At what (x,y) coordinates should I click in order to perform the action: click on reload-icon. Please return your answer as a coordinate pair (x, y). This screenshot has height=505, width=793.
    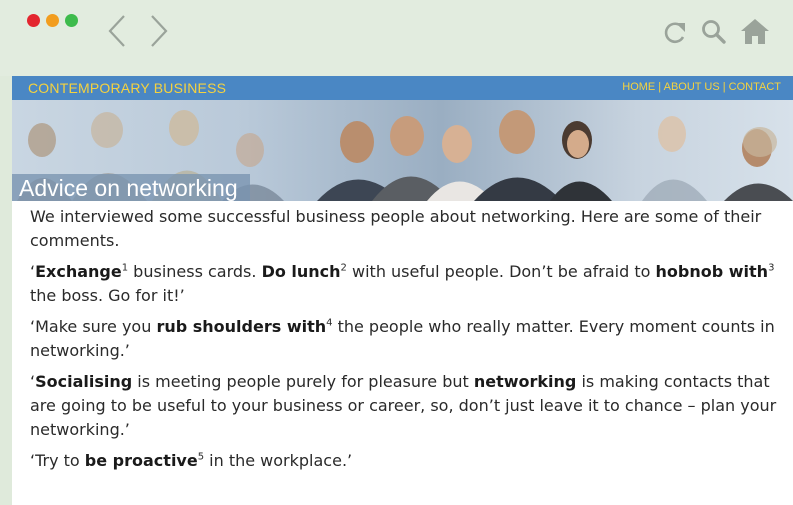
    Looking at the image, I should click on (674, 37).